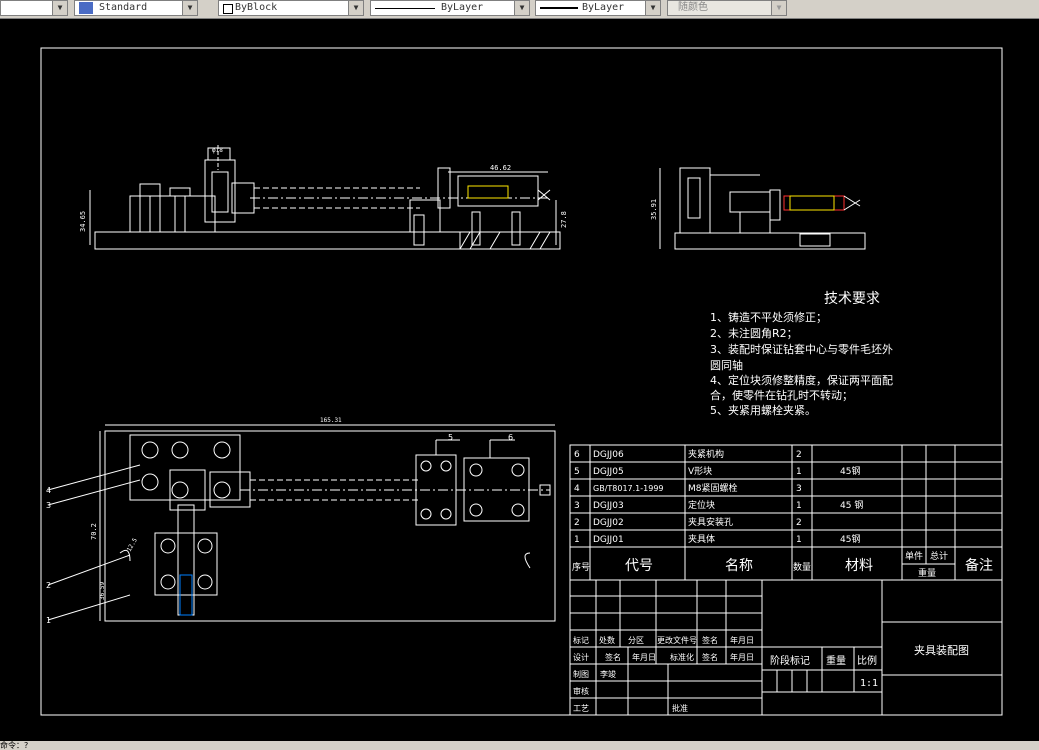  I want to click on bom-2-name: 夹具安装孔, so click(710, 522).